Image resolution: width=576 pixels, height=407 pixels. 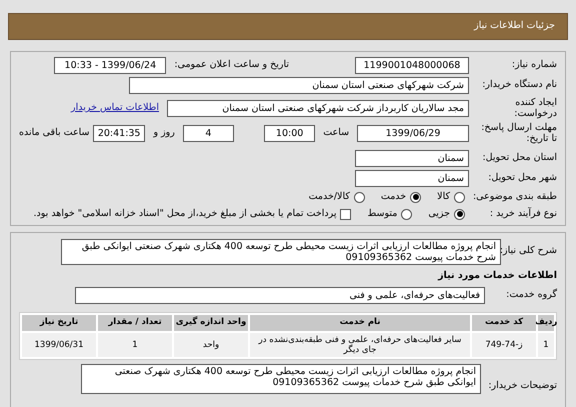 What do you see at coordinates (522, 178) in the screenshot?
I see `field-label: شهر محل تحویل:` at bounding box center [522, 178].